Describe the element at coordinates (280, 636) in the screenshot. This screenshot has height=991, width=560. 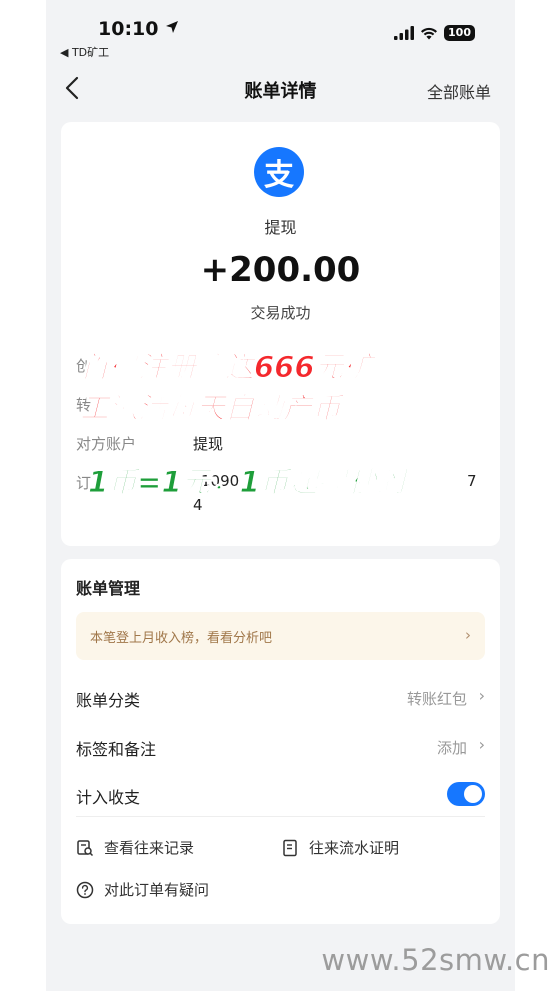
I see `income-rank-tip: 本笔登上月收入榜，看看分析吧 ›` at that location.